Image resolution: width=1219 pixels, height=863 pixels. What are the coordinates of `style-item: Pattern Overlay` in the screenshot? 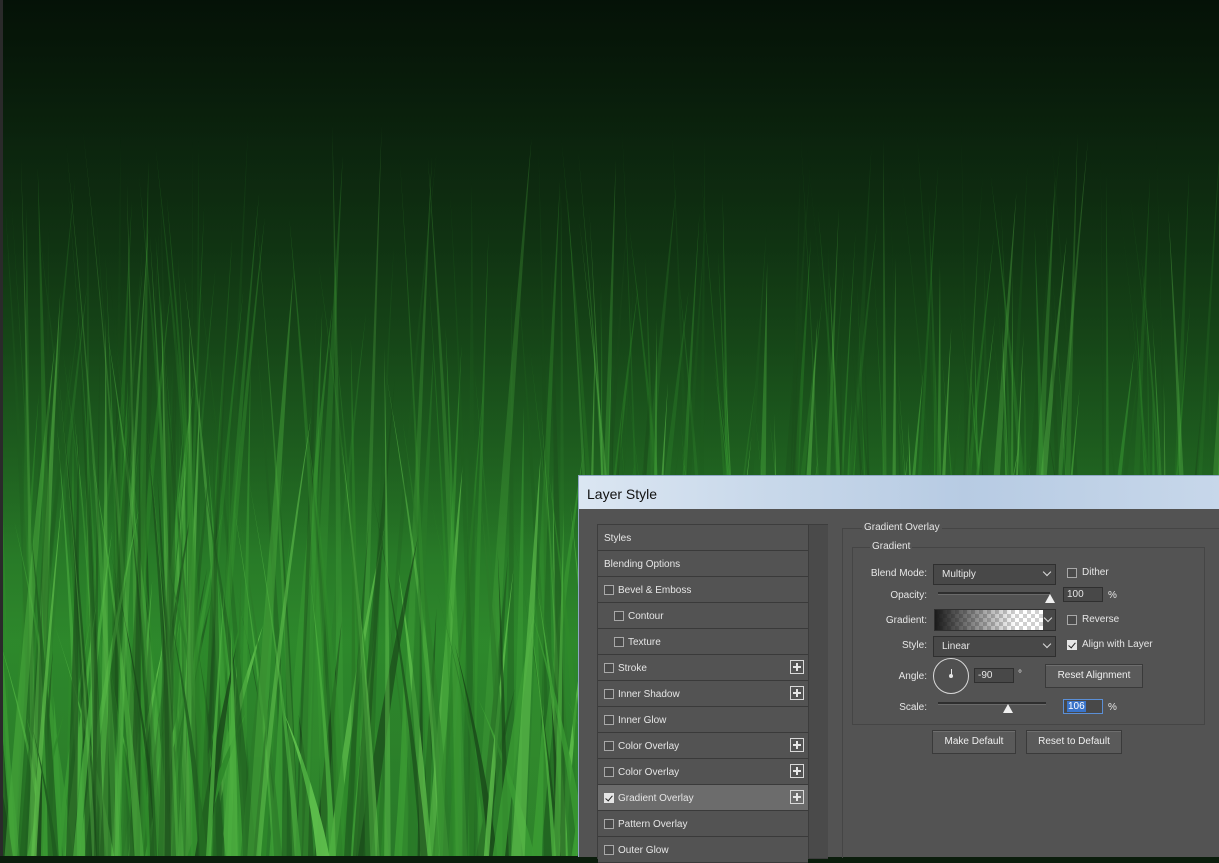 It's located at (703, 824).